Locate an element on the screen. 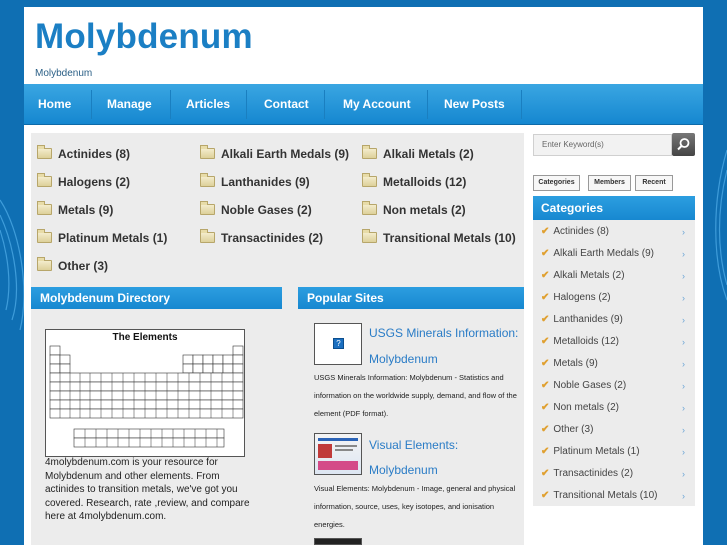  sidebar-item: ✔ Platinum Metals (1) › is located at coordinates (616, 452).